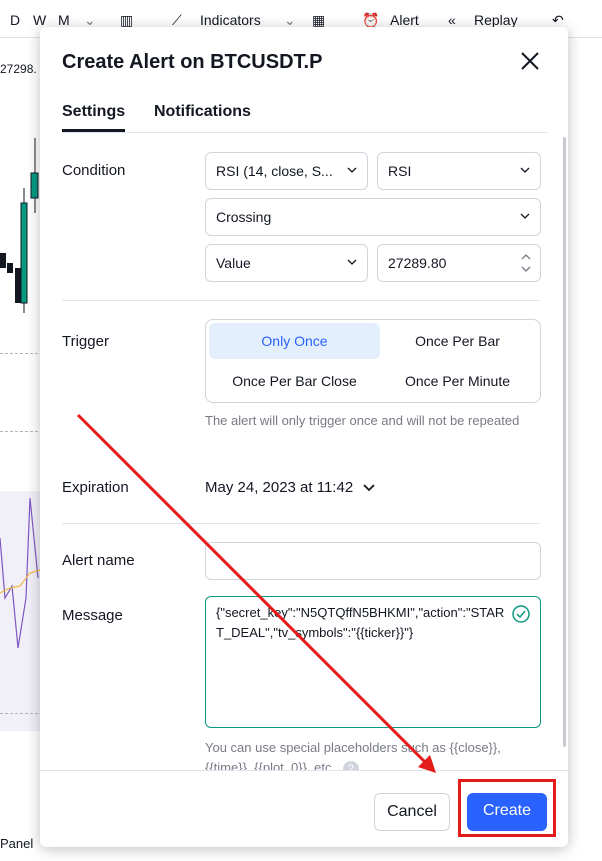 This screenshot has width=602, height=861. What do you see at coordinates (92, 615) in the screenshot?
I see `message-label: Message` at bounding box center [92, 615].